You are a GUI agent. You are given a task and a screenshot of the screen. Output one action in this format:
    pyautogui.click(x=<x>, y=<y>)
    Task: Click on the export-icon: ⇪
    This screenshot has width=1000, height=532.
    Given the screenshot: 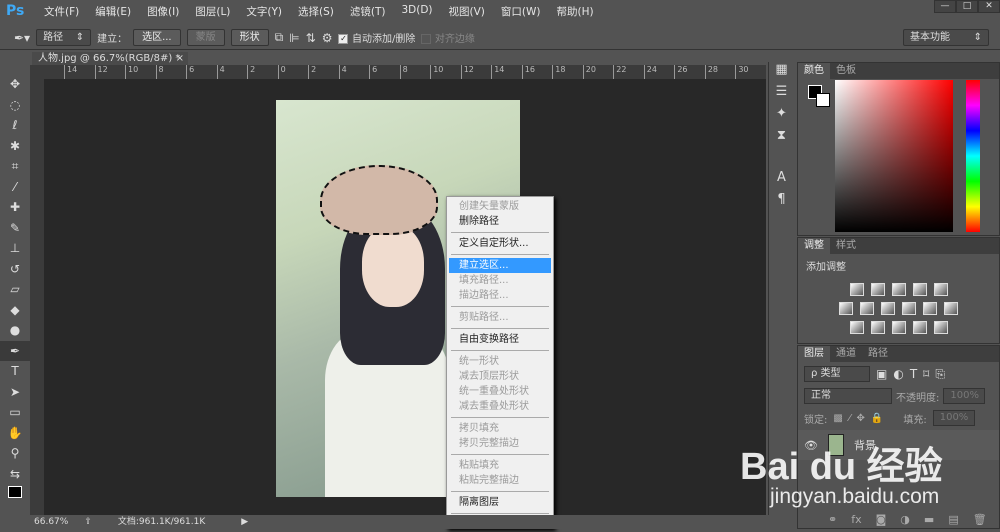 What is the action you would take?
    pyautogui.click(x=88, y=522)
    